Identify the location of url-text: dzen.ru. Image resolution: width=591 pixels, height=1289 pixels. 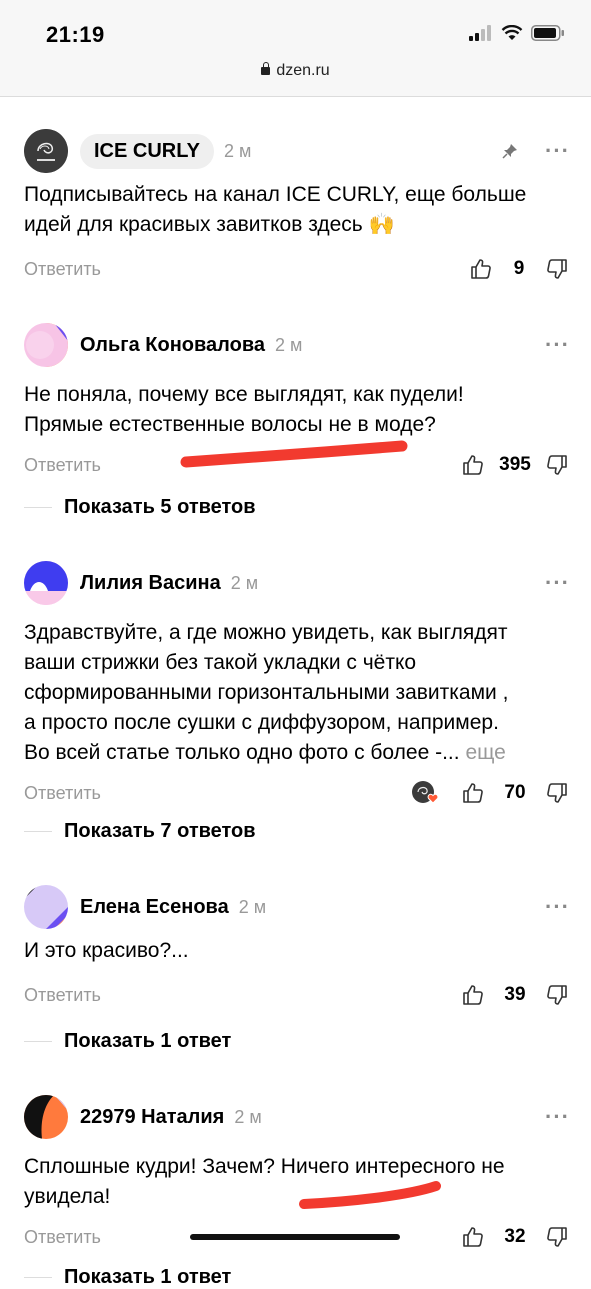
(303, 70).